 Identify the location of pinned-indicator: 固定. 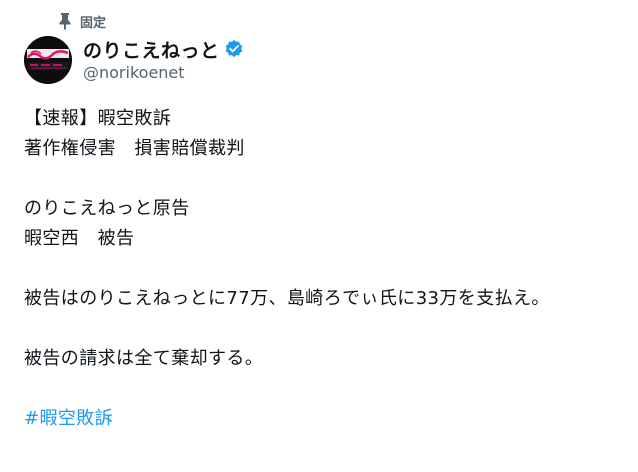
(82, 21).